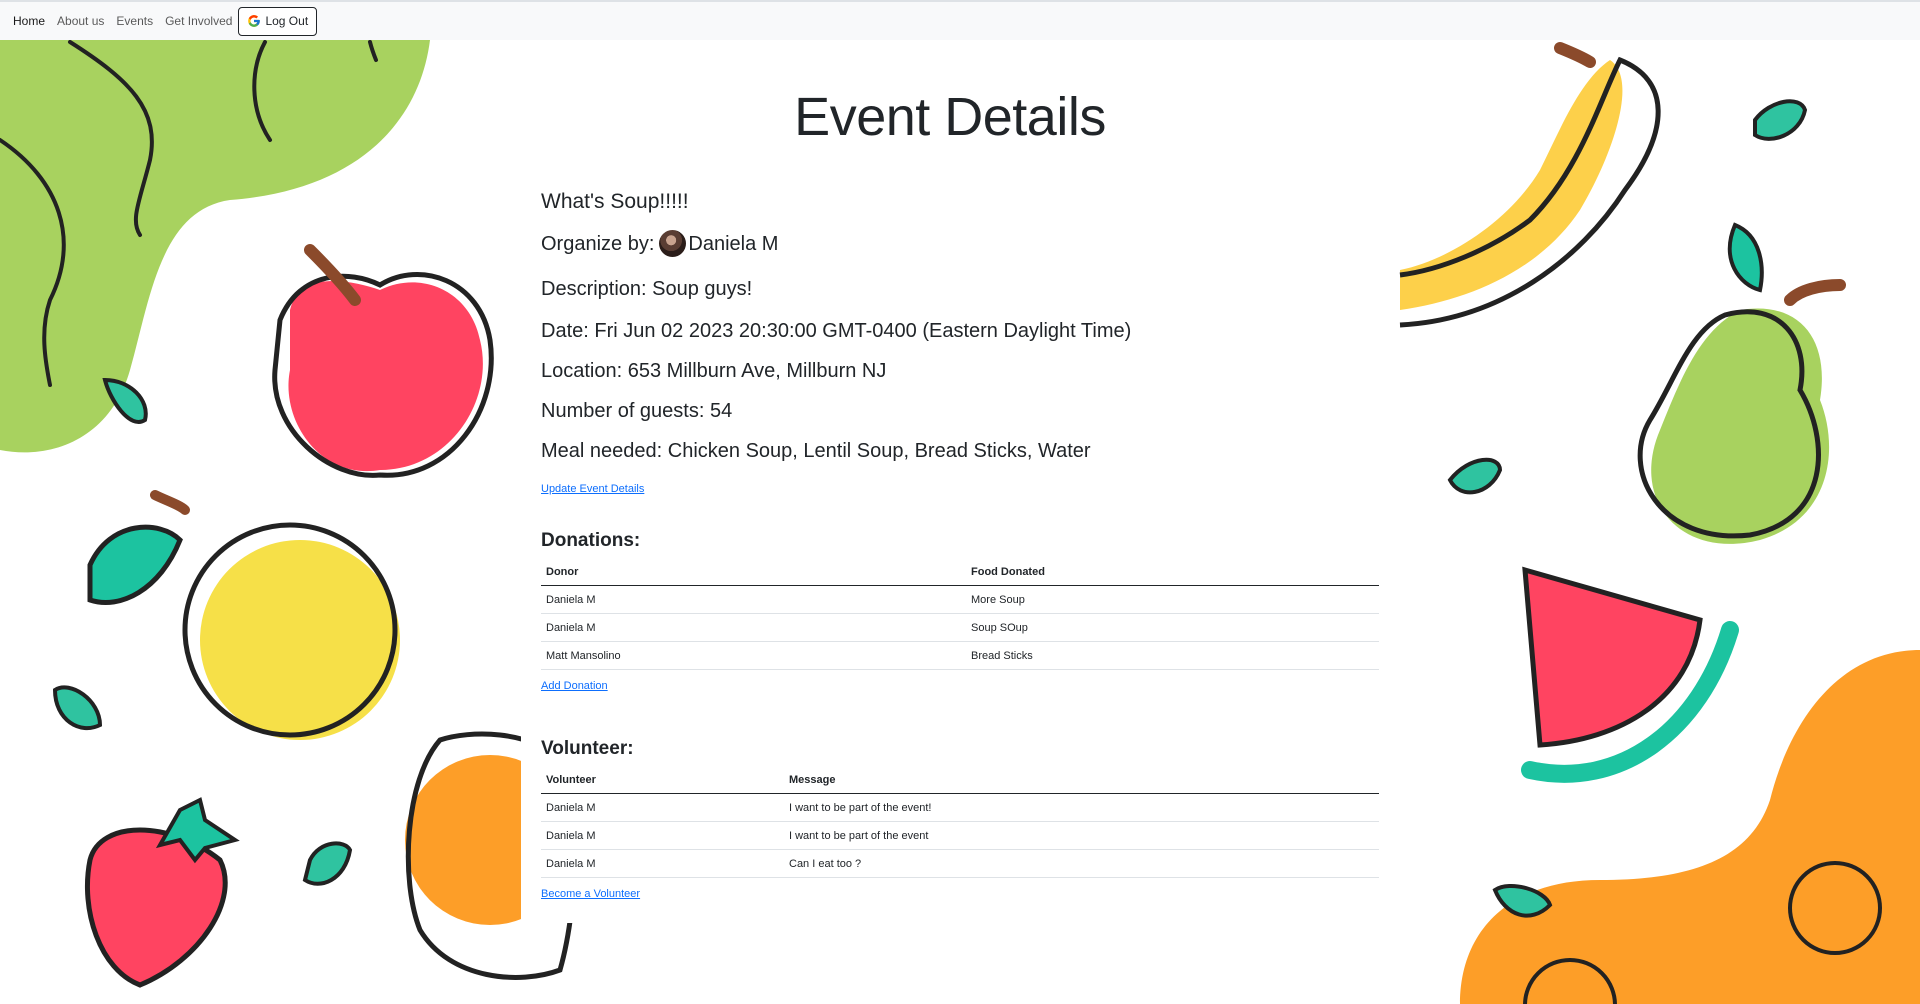 The width and height of the screenshot is (1920, 1004). What do you see at coordinates (198, 21) in the screenshot?
I see `nav-get-involved: Get Involved` at bounding box center [198, 21].